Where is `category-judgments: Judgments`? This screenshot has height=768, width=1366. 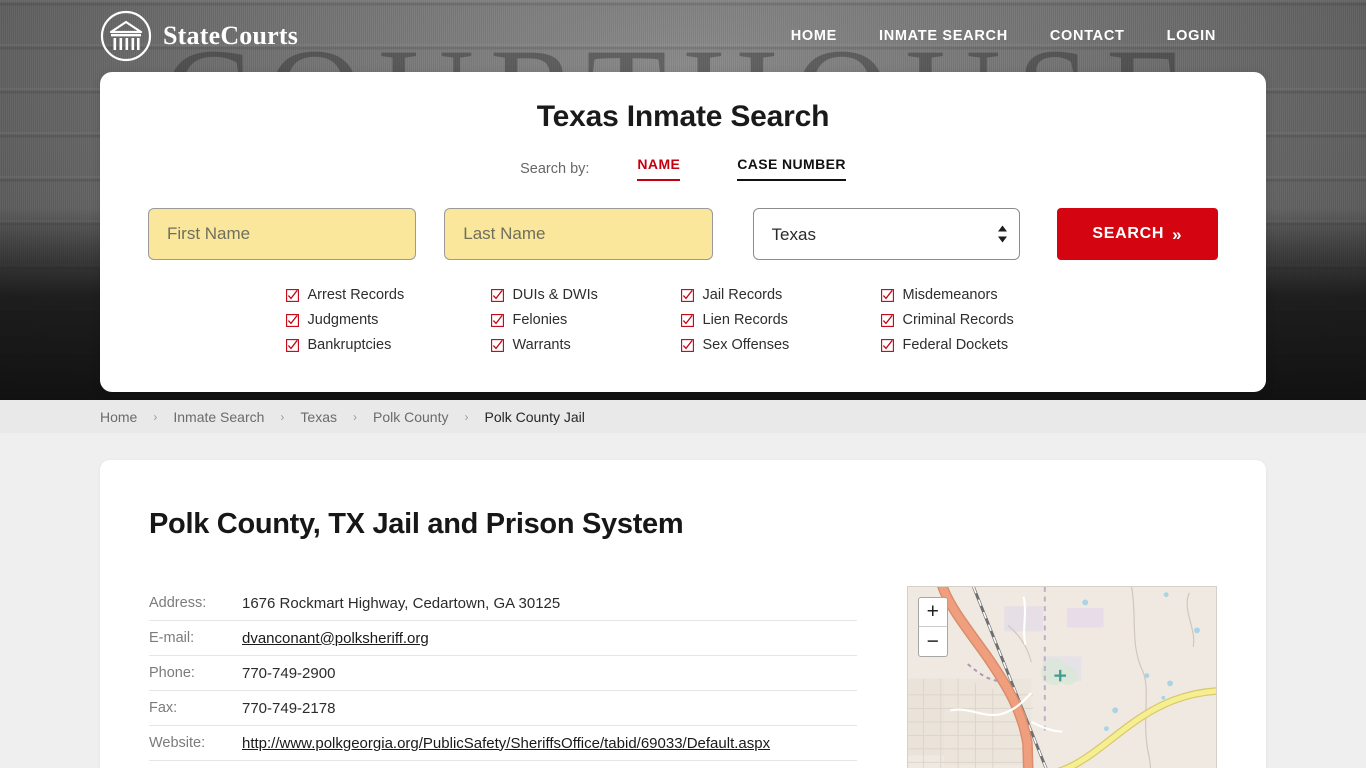 category-judgments: Judgments is located at coordinates (388, 320).